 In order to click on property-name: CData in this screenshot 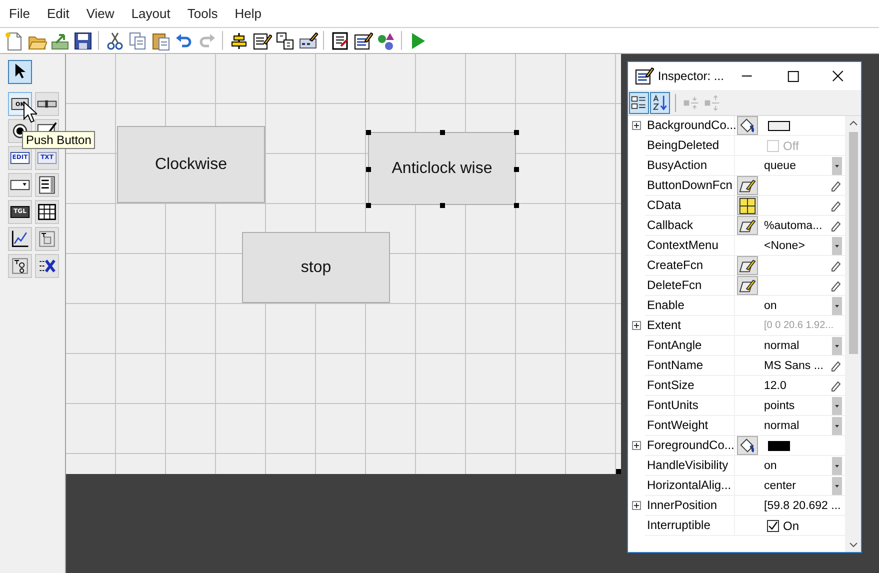, I will do `click(690, 206)`.